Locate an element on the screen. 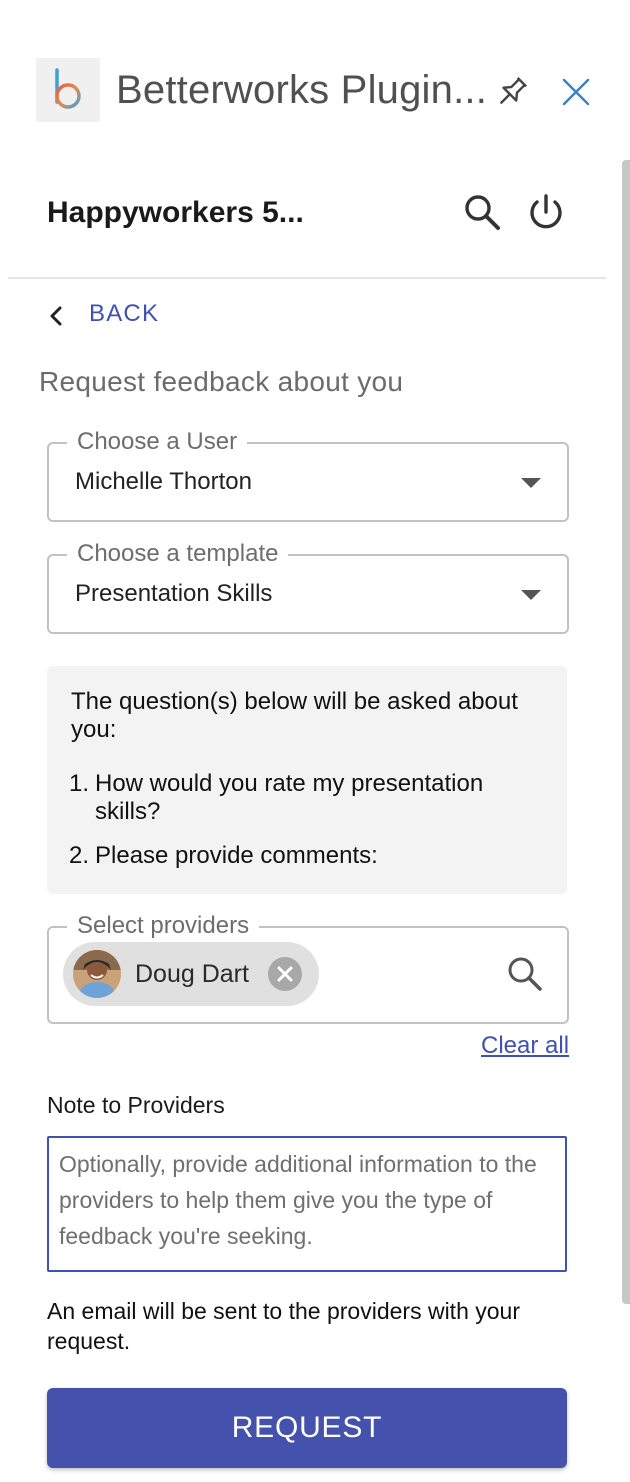  provider-chip: Doug Dart is located at coordinates (191, 974).